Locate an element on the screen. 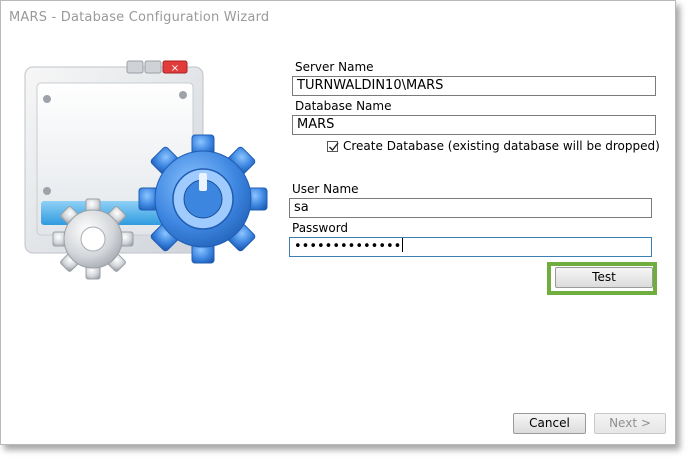 This screenshot has width=688, height=458. password-input: •••••••••••••• is located at coordinates (470, 247).